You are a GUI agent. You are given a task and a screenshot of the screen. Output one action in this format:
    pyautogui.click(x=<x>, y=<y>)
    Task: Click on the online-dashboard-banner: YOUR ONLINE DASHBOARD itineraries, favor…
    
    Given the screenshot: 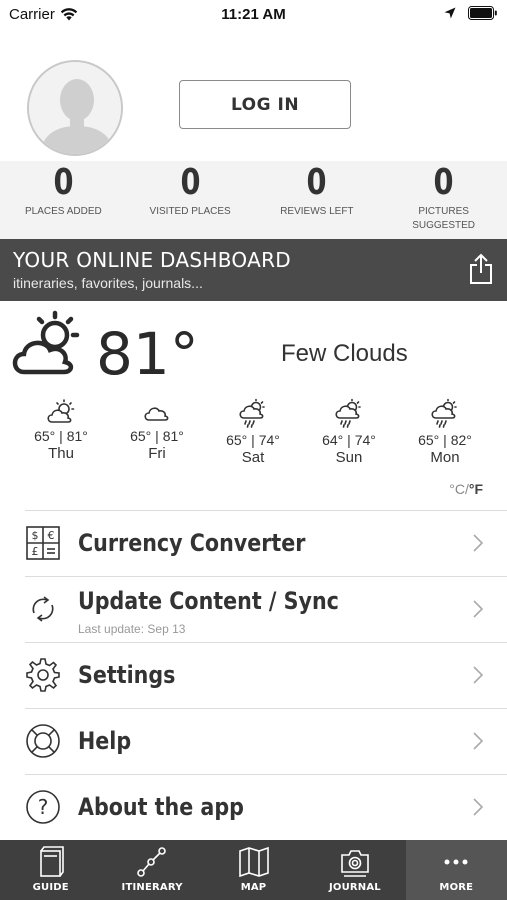 What is the action you would take?
    pyautogui.click(x=253, y=270)
    